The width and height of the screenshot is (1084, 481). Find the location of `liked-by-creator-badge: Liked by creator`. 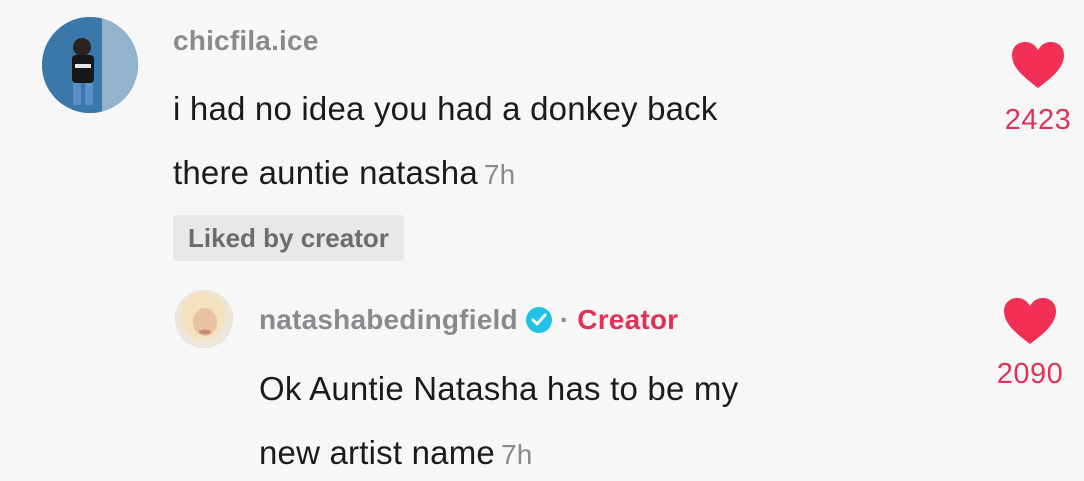

liked-by-creator-badge: Liked by creator is located at coordinates (288, 238).